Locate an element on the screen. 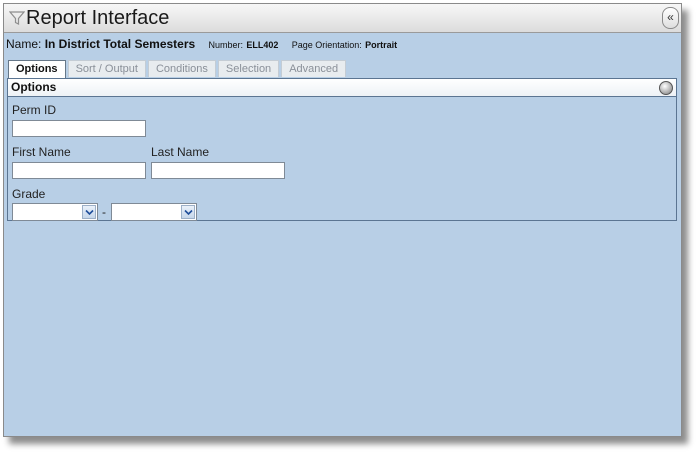 The image size is (700, 457). tab-advanced: Advanced is located at coordinates (314, 68).